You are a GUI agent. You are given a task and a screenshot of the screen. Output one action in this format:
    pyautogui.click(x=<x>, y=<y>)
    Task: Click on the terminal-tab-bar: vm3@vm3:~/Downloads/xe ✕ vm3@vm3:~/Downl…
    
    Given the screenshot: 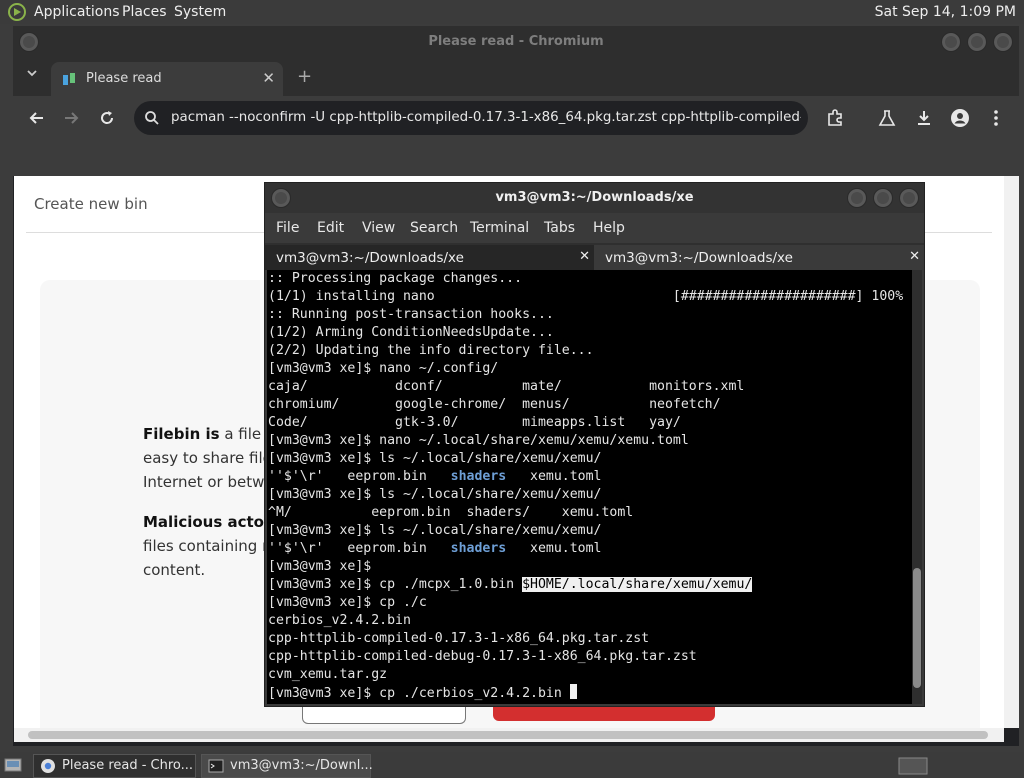 What is the action you would take?
    pyautogui.click(x=594, y=256)
    